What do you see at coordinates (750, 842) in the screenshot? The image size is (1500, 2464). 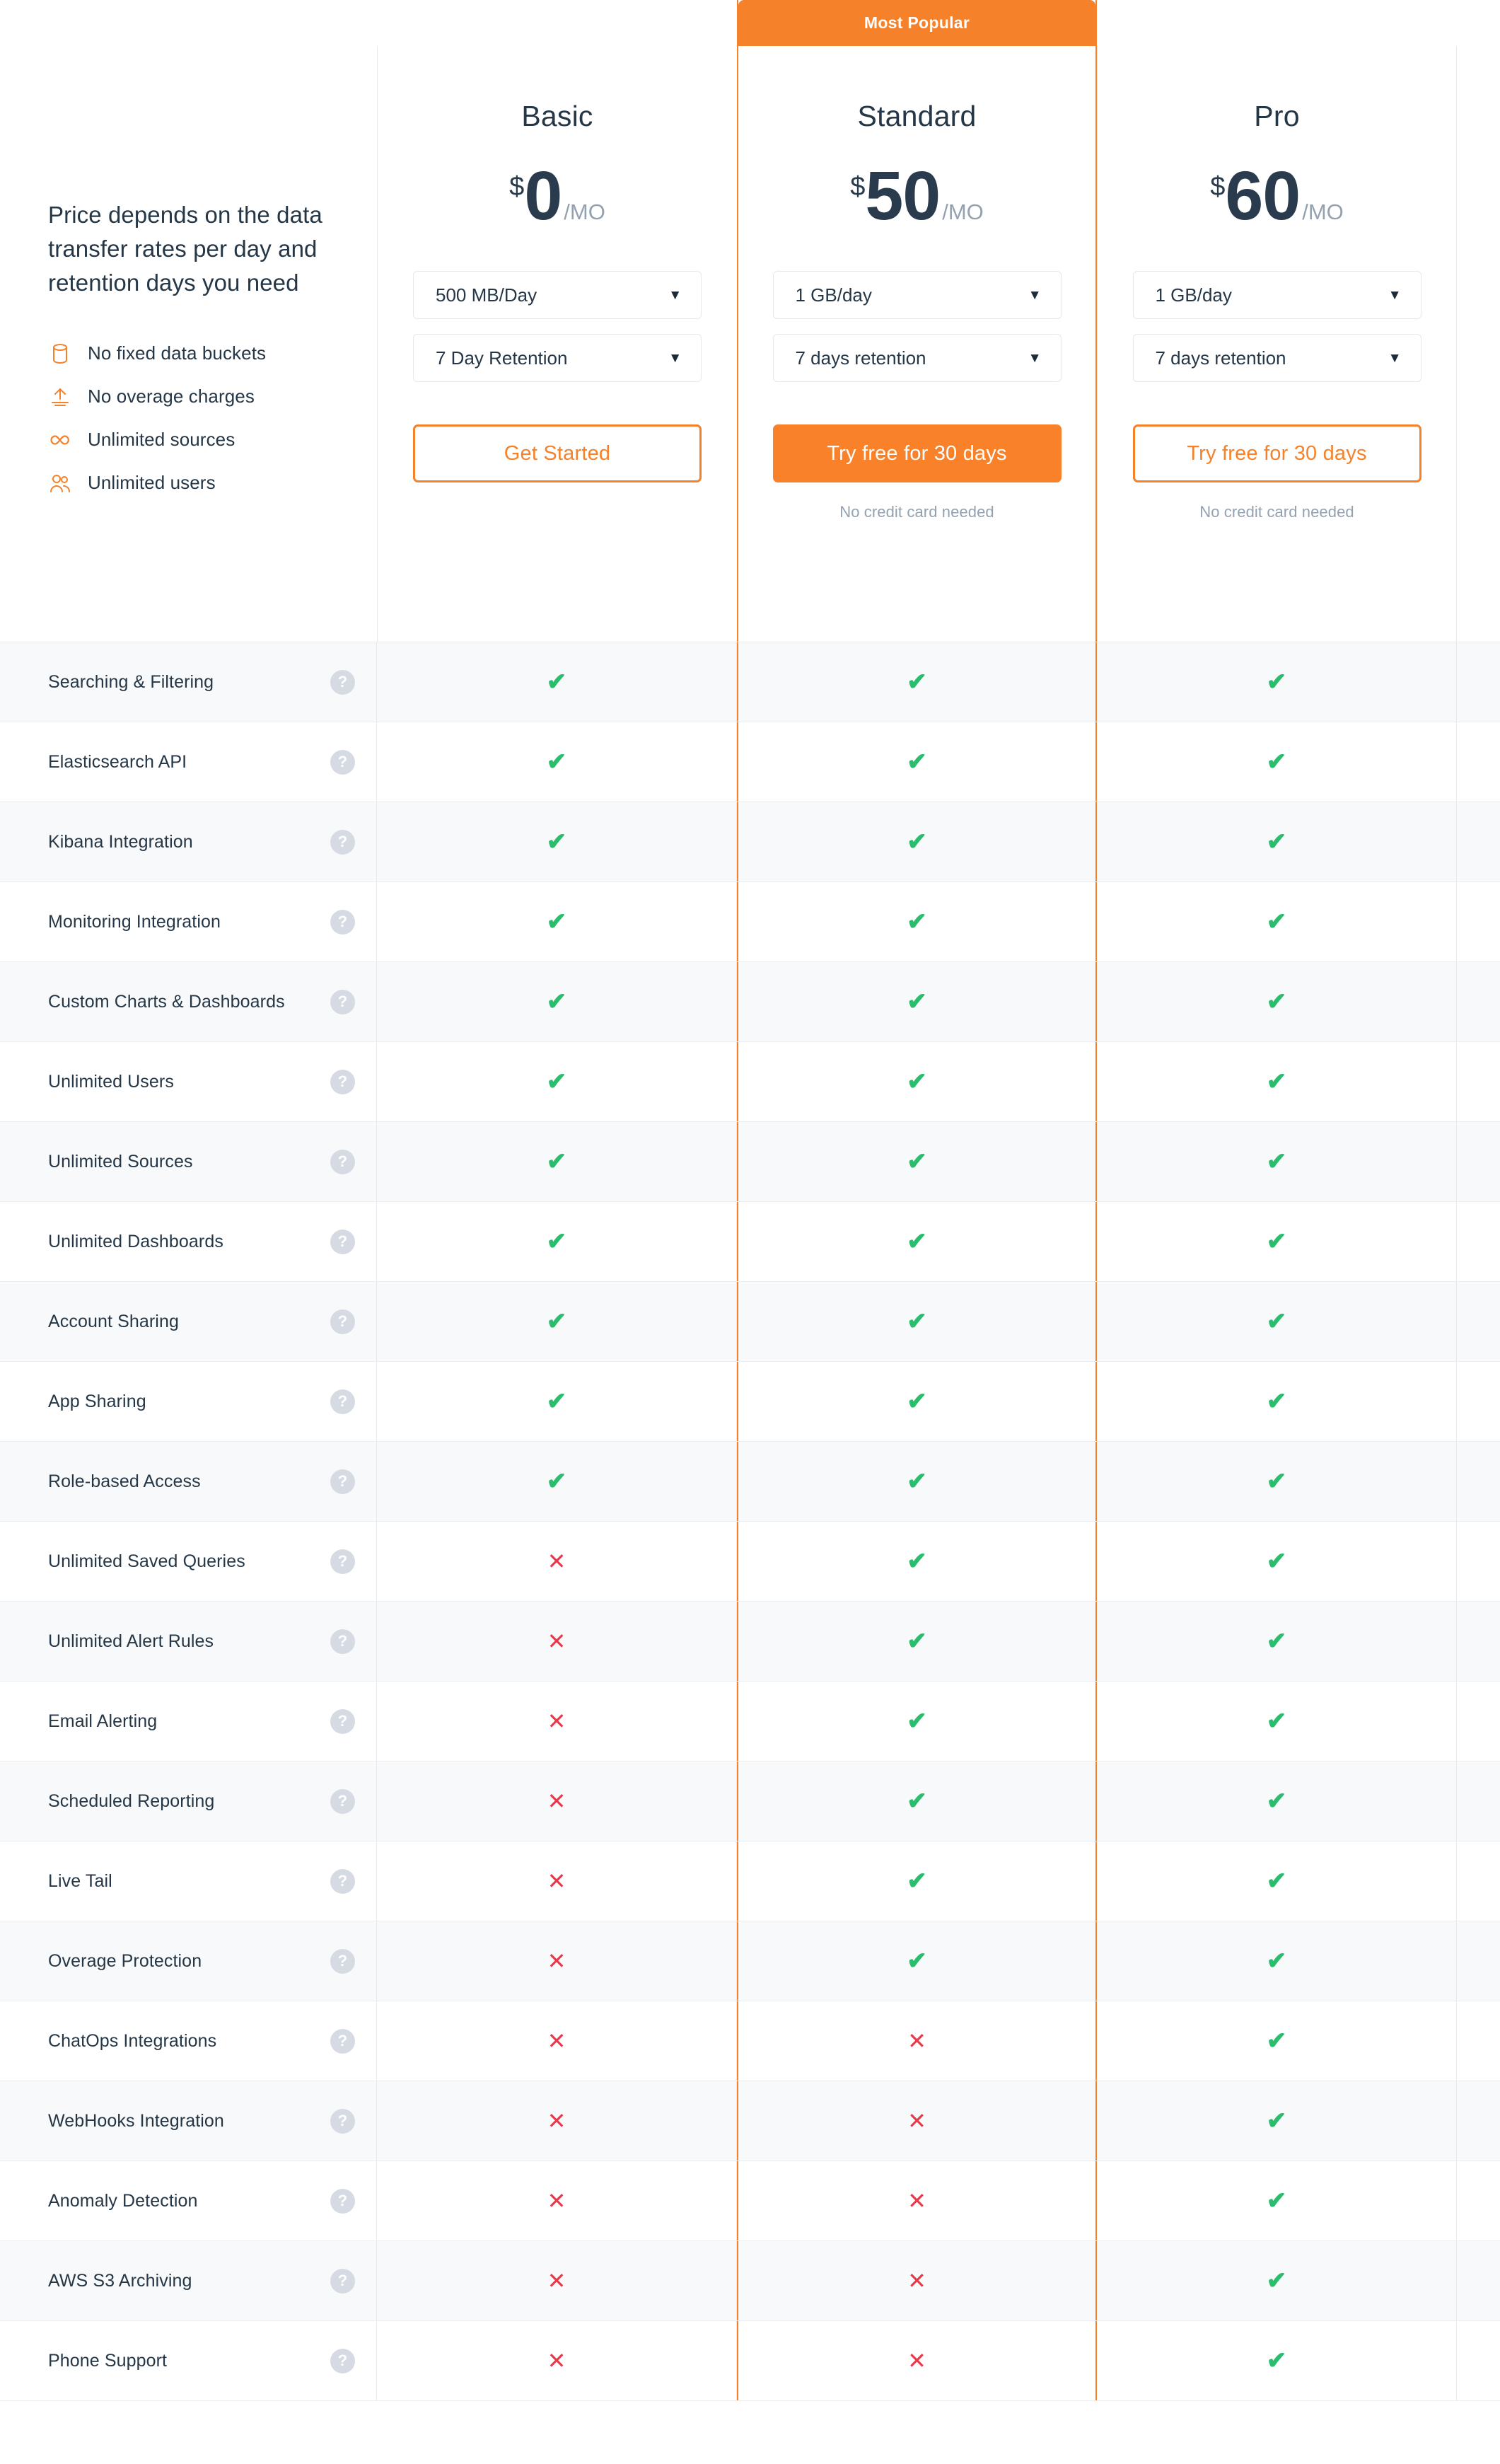 I see `table-row: Kibana Integration? ✔ ✔ ✔` at bounding box center [750, 842].